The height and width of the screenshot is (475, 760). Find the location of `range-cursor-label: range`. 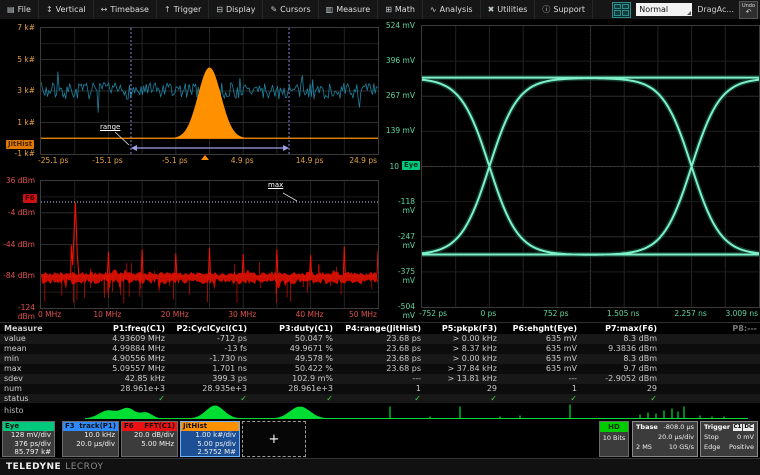

range-cursor-label: range is located at coordinates (110, 127).